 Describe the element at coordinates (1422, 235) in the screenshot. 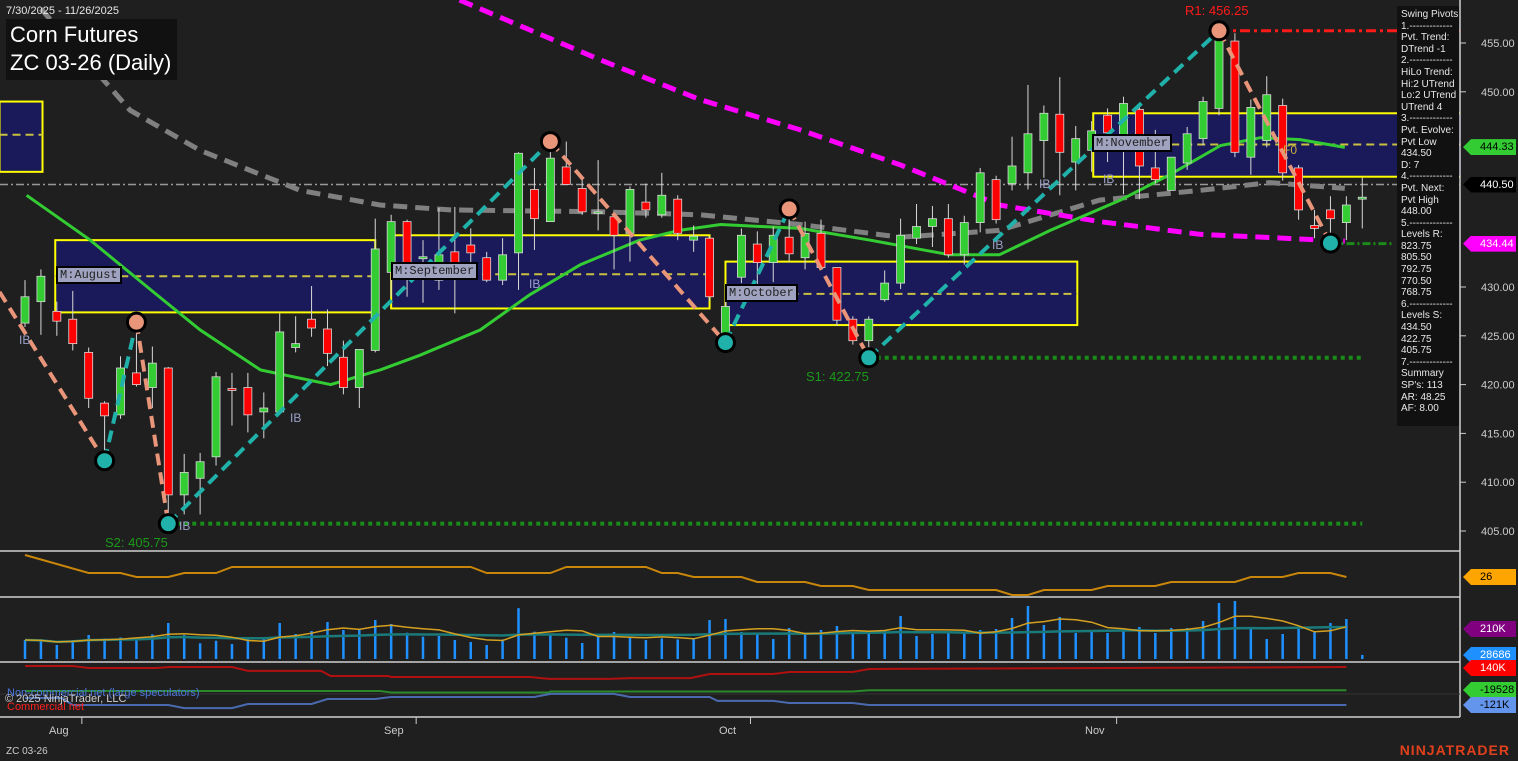

I see `swing-panel-line: Levels R:` at that location.